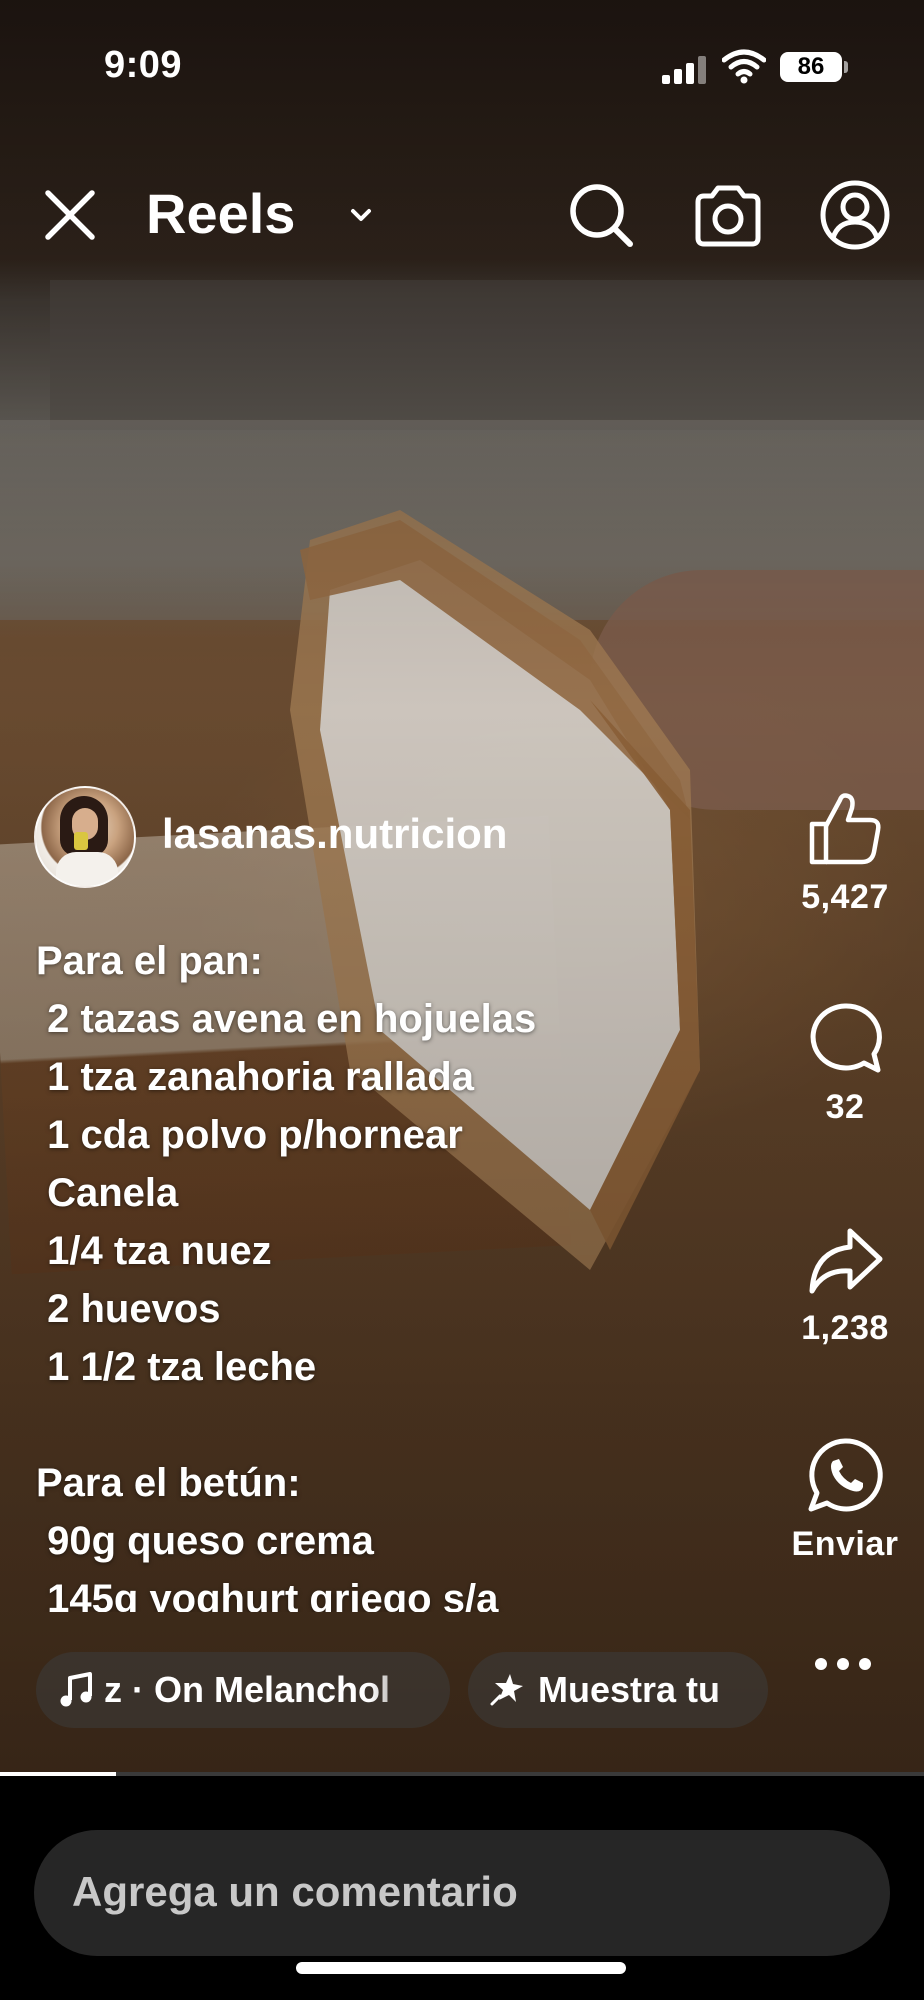 The width and height of the screenshot is (924, 2000). Describe the element at coordinates (107, 1193) in the screenshot. I see `caption-line: Canela` at that location.